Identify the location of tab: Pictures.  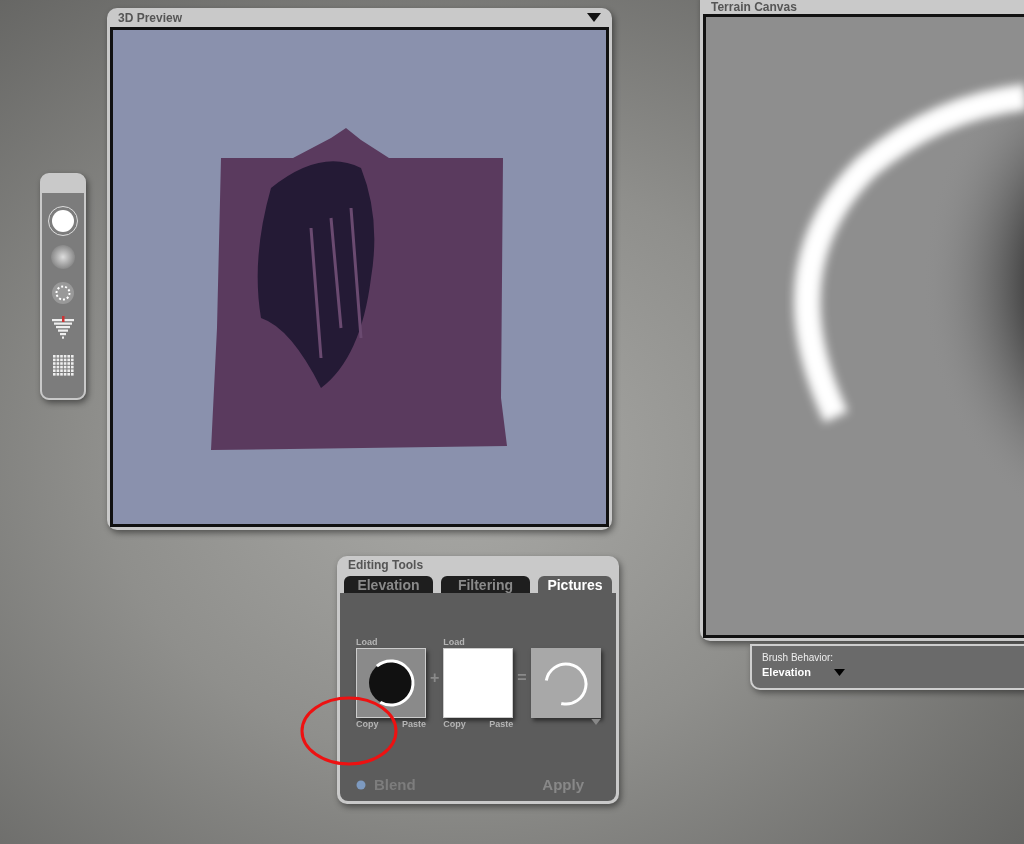
(575, 584).